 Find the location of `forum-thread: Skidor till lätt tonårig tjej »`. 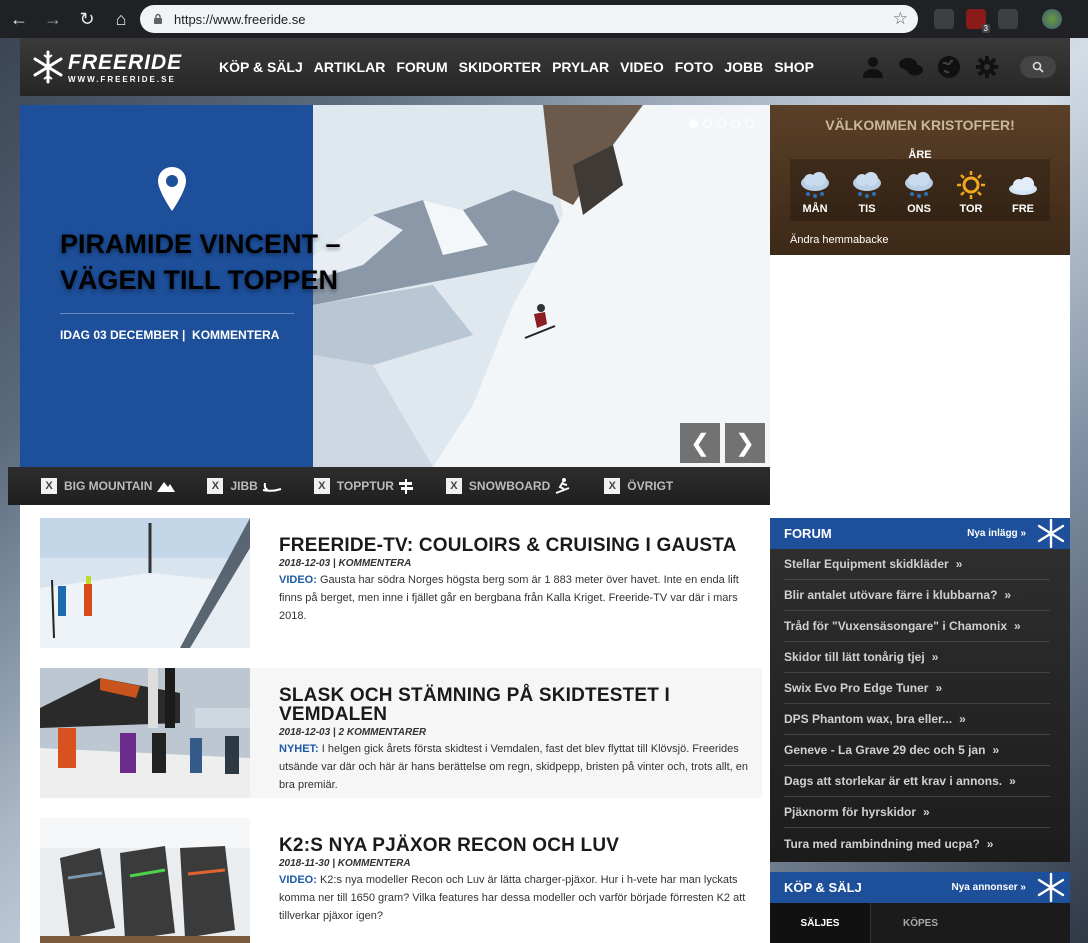

forum-thread: Skidor till lätt tonårig tjej » is located at coordinates (917, 657).